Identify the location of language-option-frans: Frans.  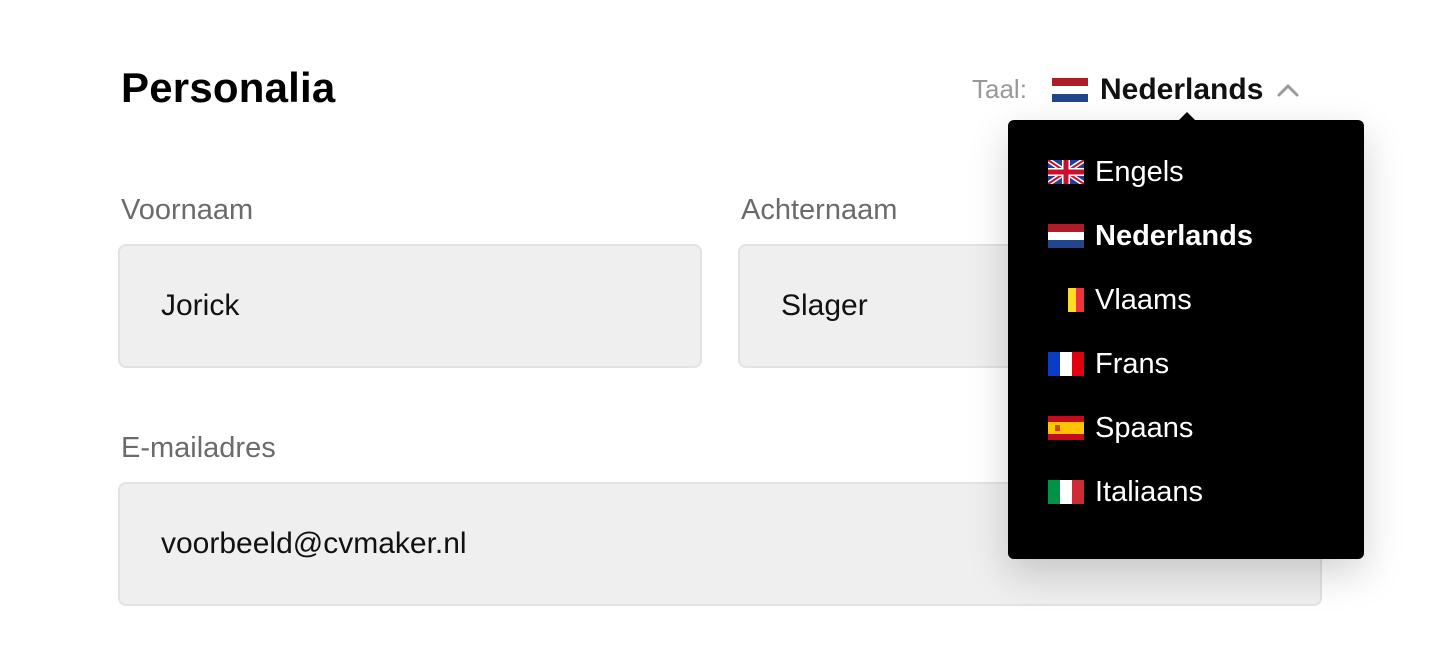
(1108, 364).